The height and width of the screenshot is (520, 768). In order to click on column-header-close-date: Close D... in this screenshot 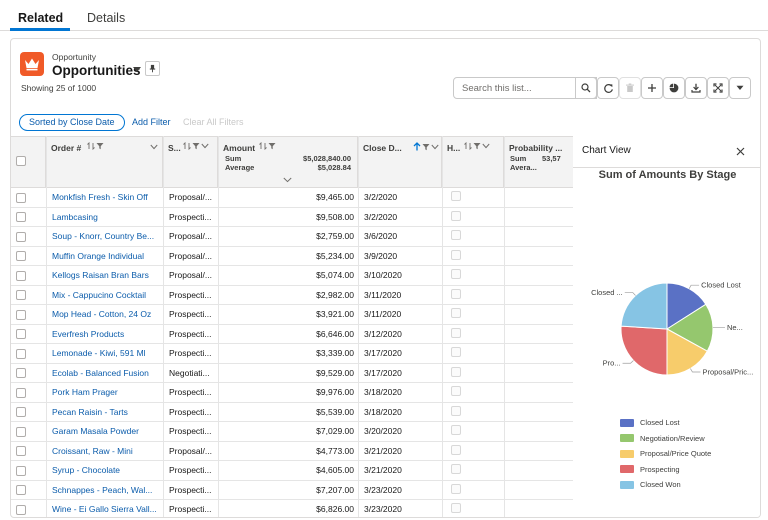, I will do `click(400, 162)`.